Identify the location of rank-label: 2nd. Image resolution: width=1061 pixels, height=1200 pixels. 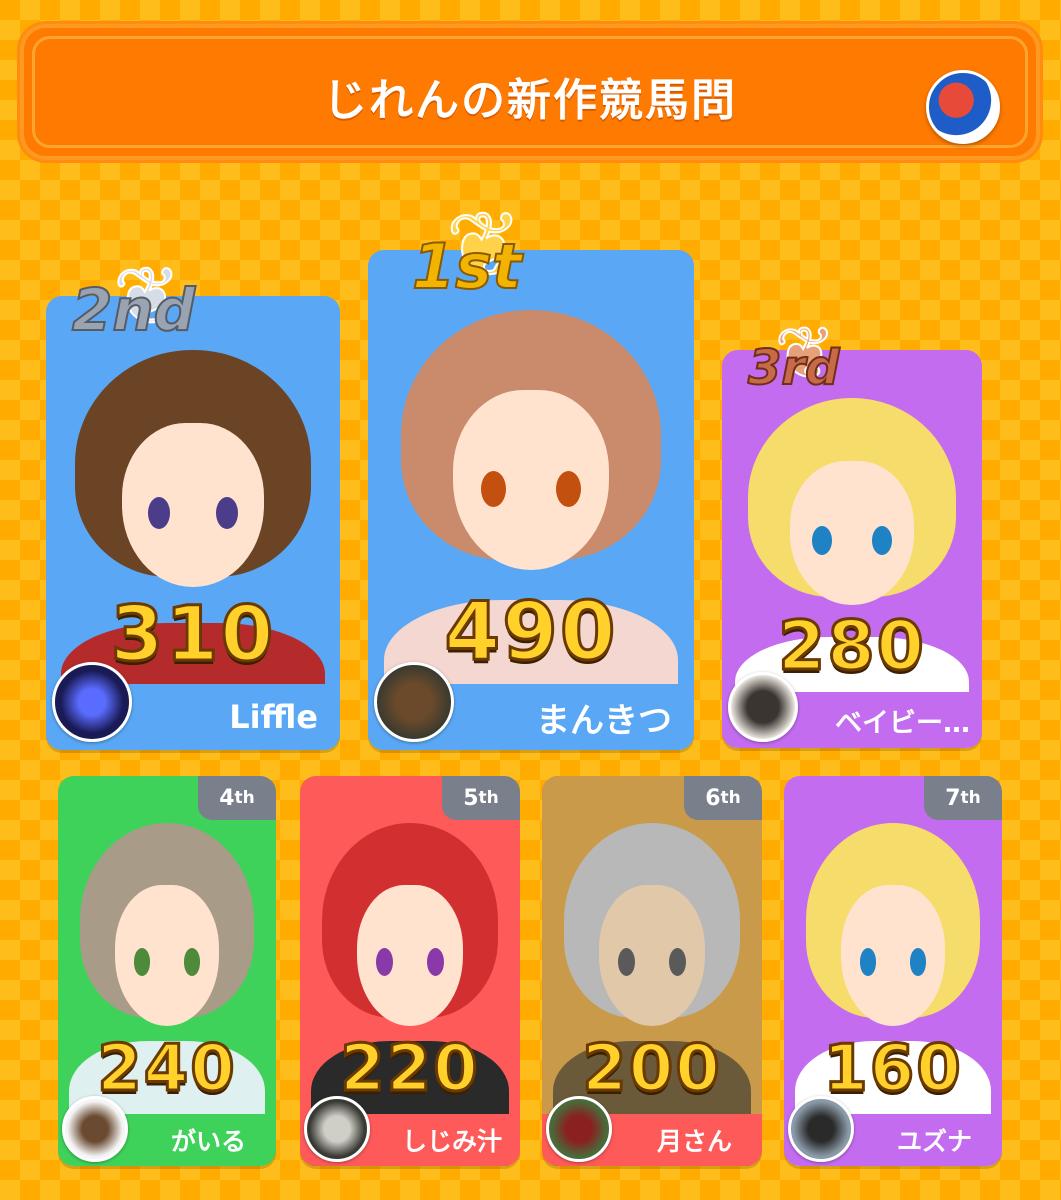
(133, 310).